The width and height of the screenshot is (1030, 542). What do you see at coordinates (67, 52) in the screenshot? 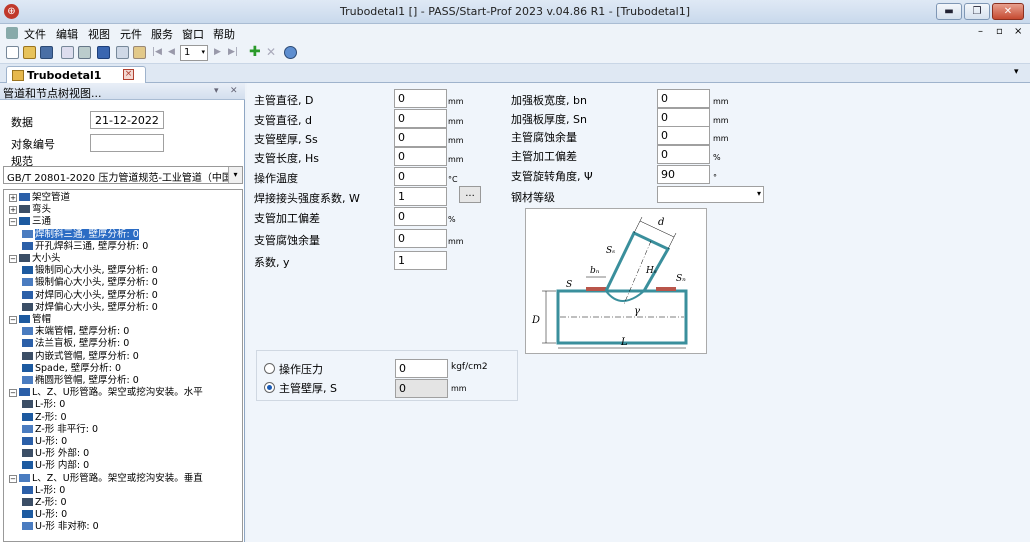
I see `print-preview-icon` at bounding box center [67, 52].